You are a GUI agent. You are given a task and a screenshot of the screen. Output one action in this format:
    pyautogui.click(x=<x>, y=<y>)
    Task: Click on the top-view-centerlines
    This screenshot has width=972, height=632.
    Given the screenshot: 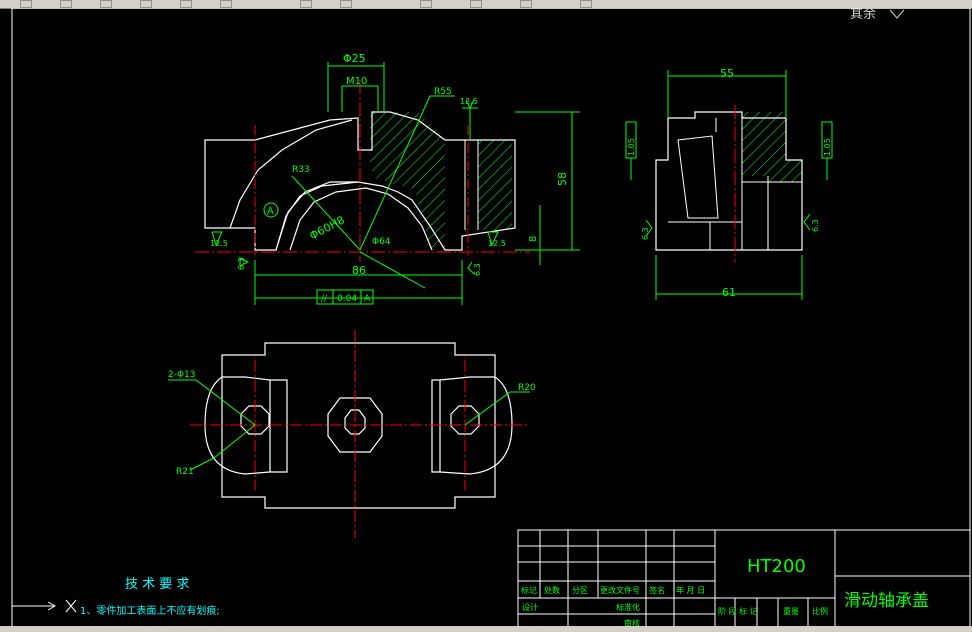 What is the action you would take?
    pyautogui.click(x=360, y=434)
    